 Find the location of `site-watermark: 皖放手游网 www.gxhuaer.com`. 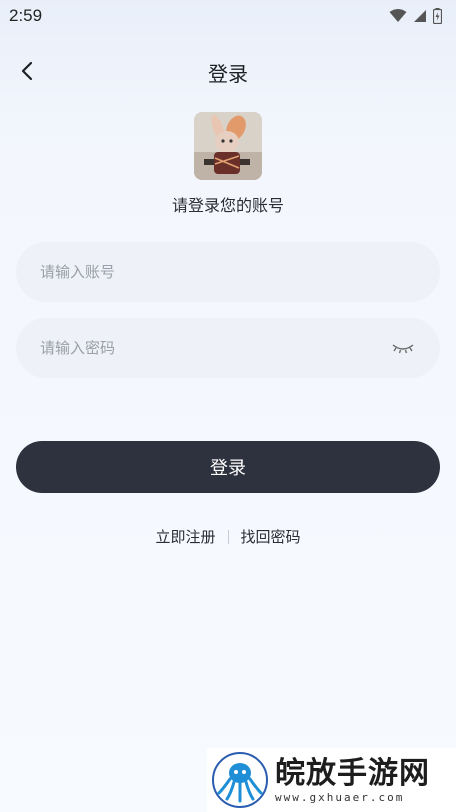

site-watermark: 皖放手游网 www.gxhuaer.com is located at coordinates (331, 780).